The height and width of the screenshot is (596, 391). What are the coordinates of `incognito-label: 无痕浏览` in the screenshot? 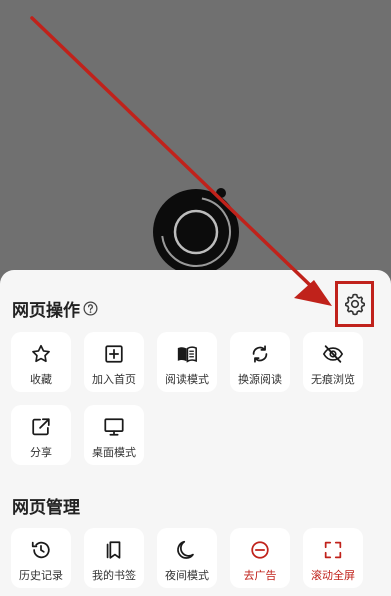 It's located at (333, 379).